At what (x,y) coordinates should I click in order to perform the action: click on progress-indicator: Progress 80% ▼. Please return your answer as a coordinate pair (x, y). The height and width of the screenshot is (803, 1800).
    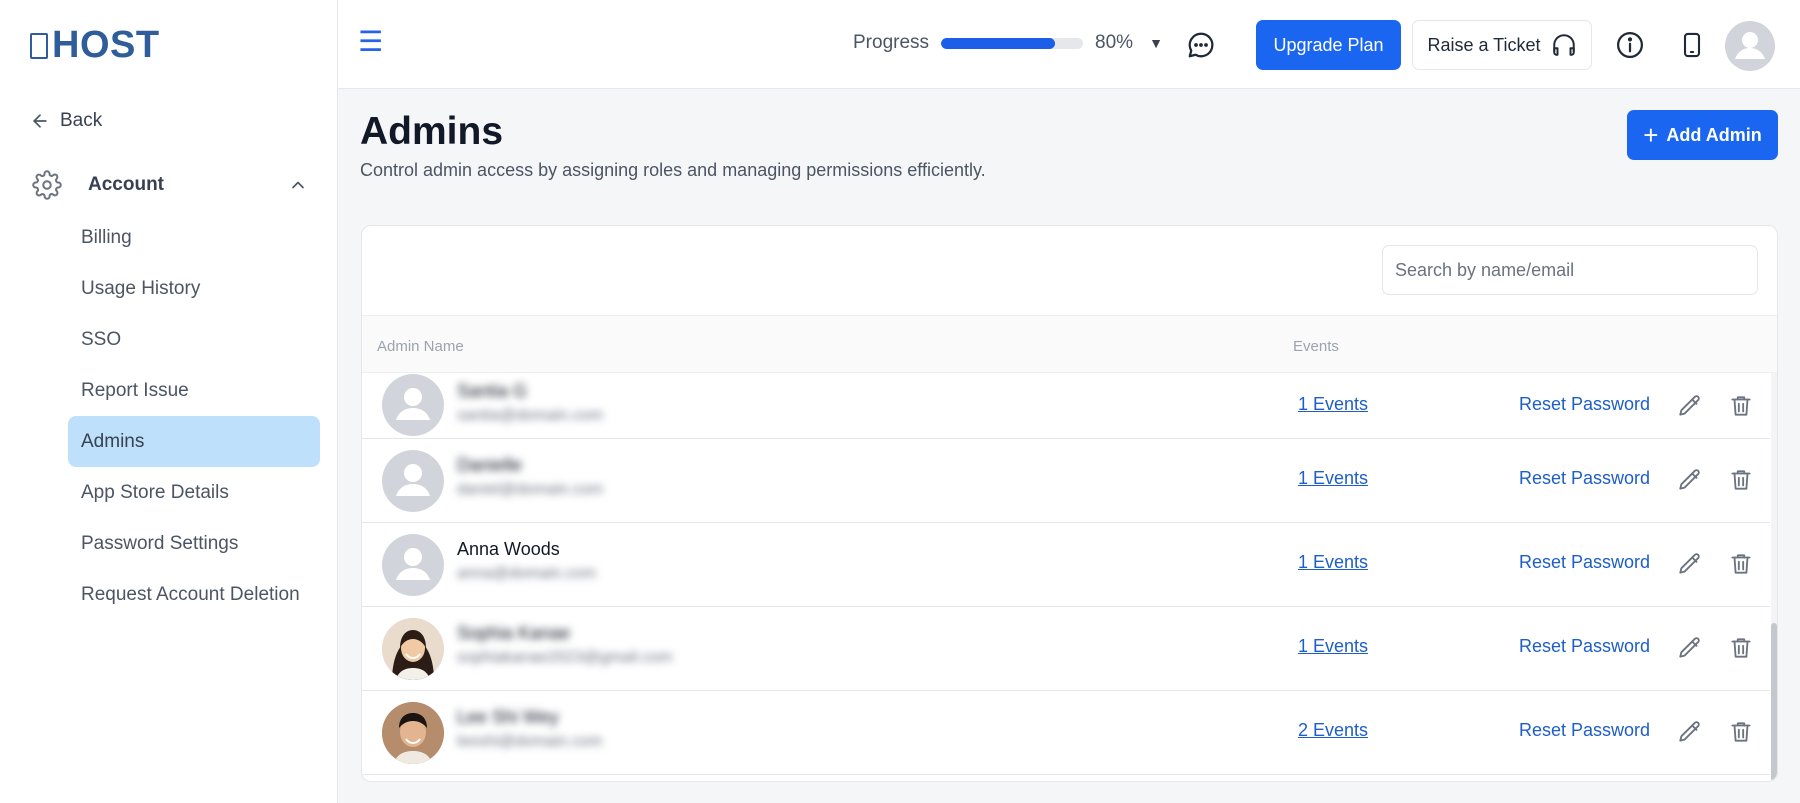
    Looking at the image, I should click on (1008, 43).